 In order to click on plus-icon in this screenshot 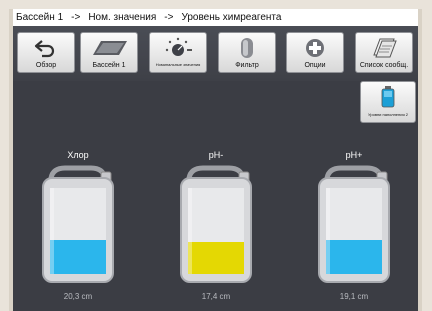, I will do `click(315, 48)`.